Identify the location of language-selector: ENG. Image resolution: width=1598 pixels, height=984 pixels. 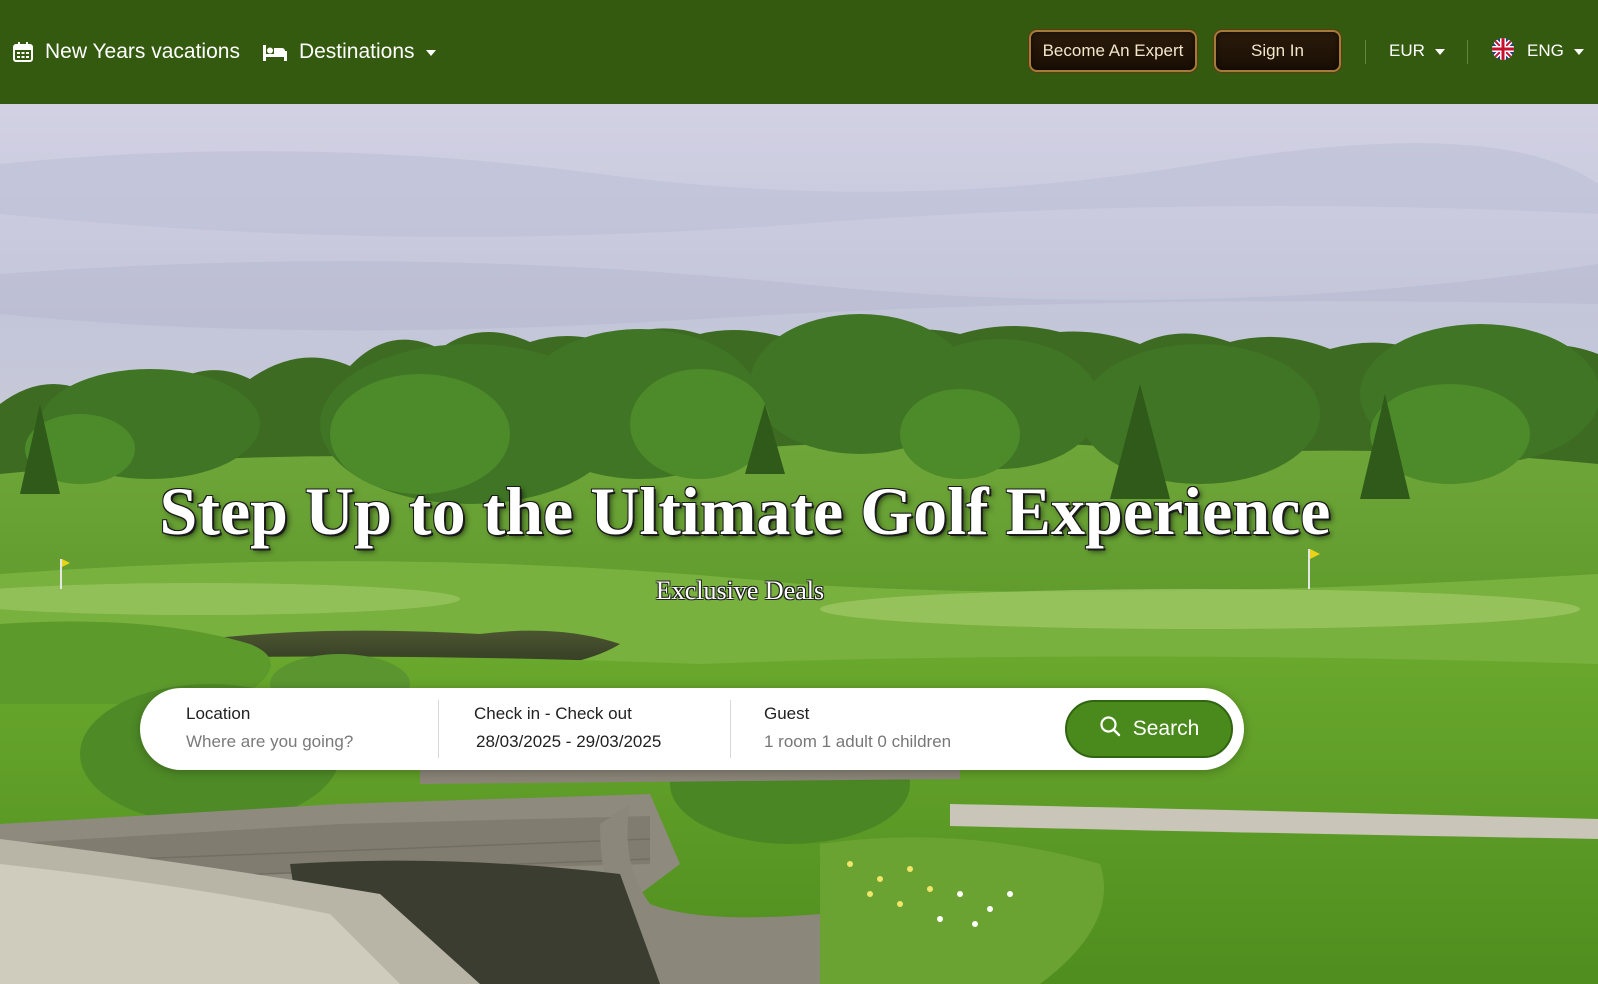
(1537, 51).